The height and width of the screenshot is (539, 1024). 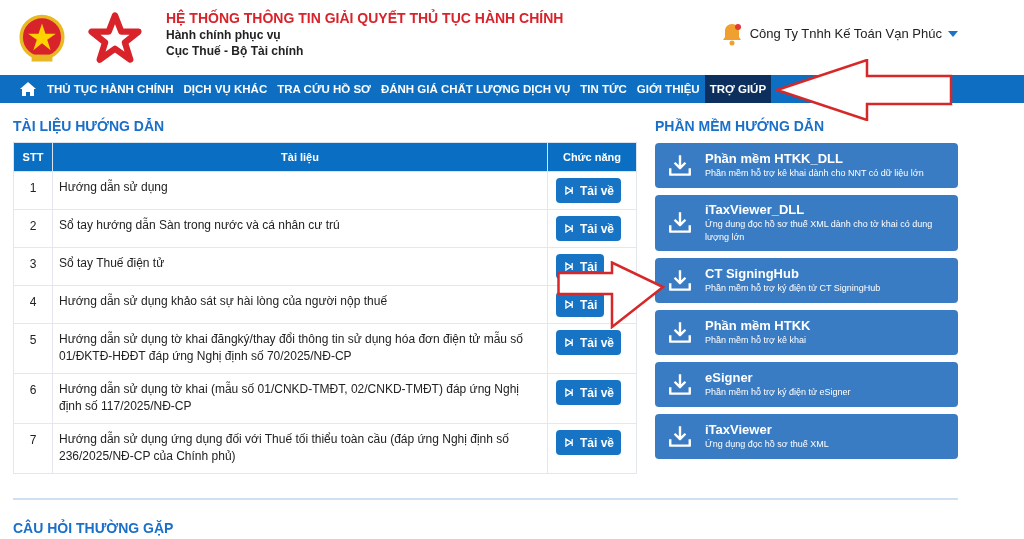 I want to click on table-cell: Hướng dẫn sử dụng tờ khai đăngký/thay đổi thông tin sử dụng hóa đơn điện tử mẫu số 01/ĐKTĐ-HĐĐT đáp ứng Nghị định số 70/2025/NĐ-CP, so click(x=300, y=348).